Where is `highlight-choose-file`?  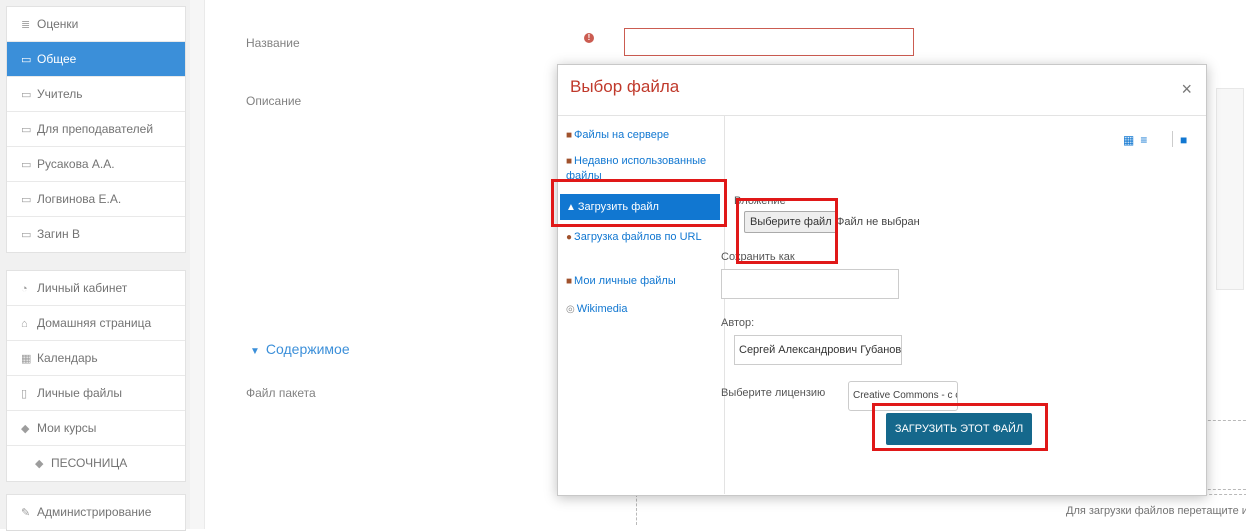 highlight-choose-file is located at coordinates (787, 231).